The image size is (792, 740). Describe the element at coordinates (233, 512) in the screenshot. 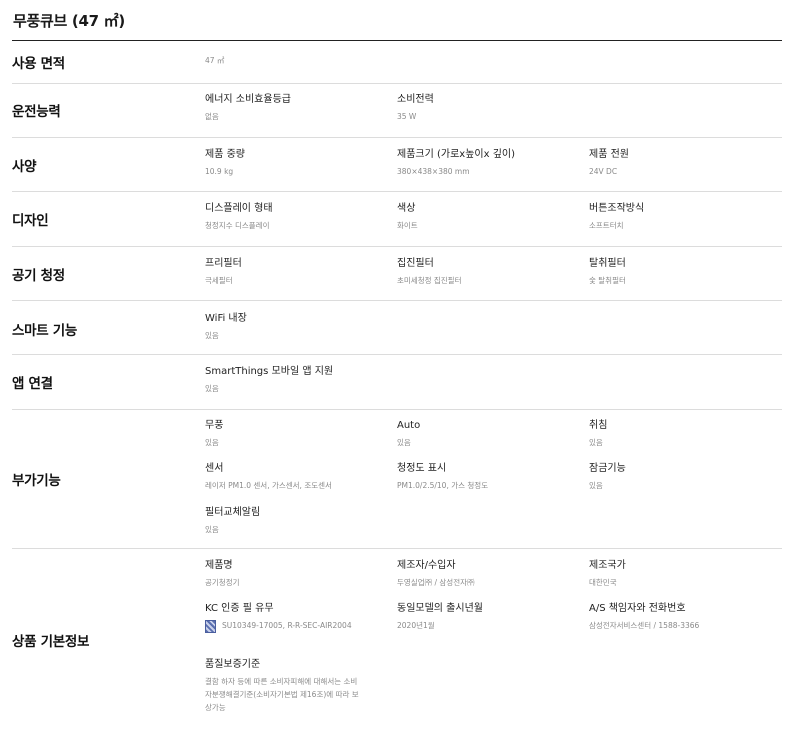

I see `spec-name: 필터교체알림` at that location.